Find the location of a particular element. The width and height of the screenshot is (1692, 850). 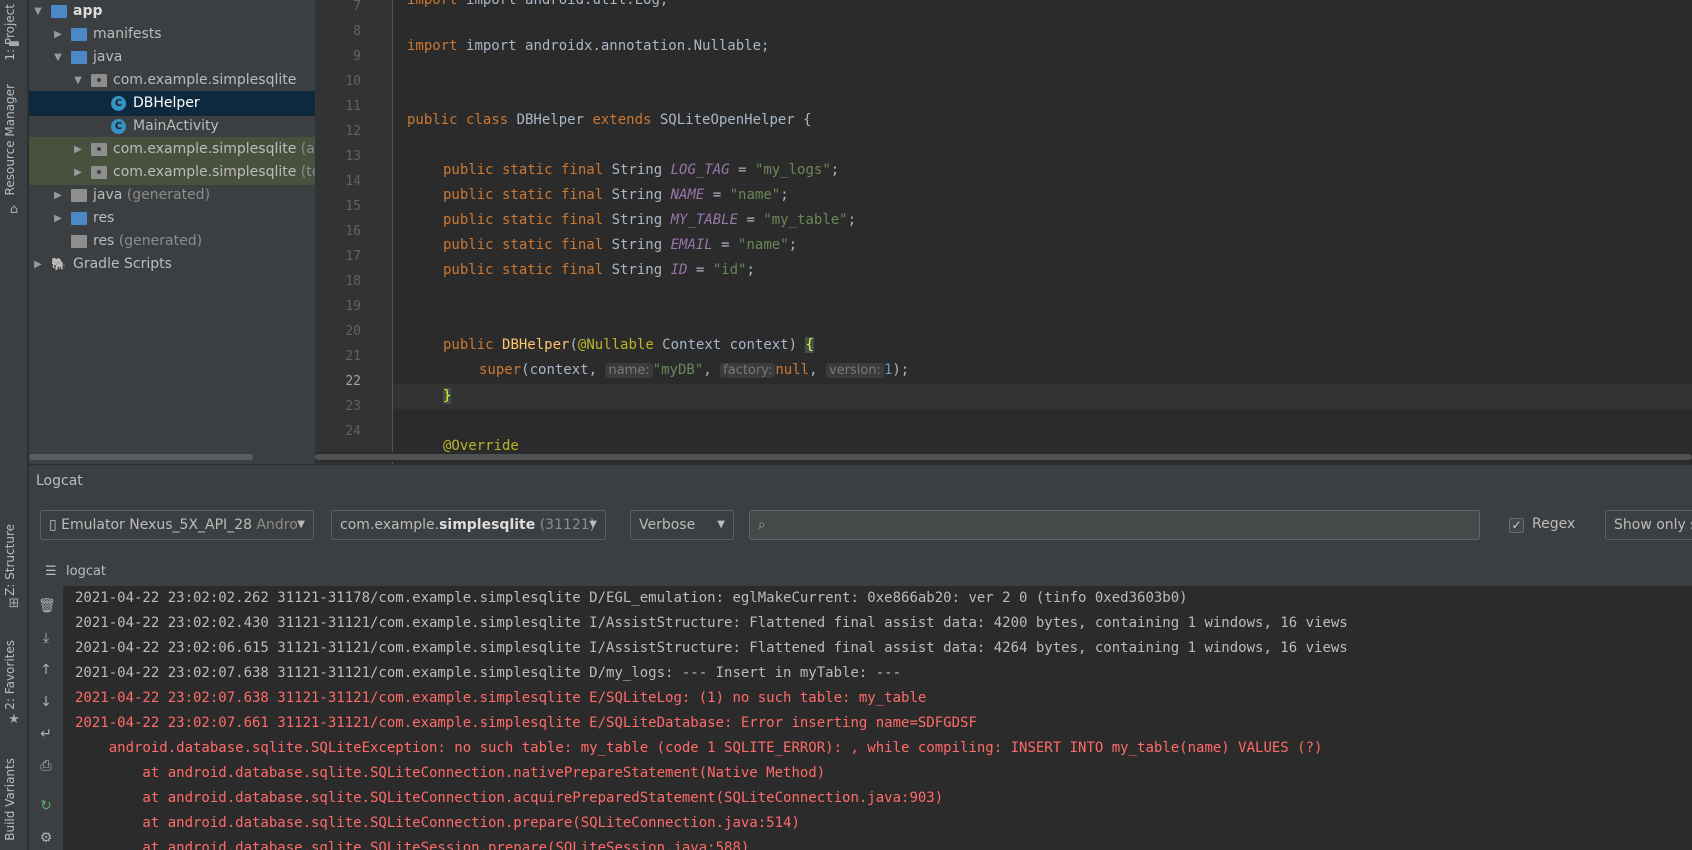

restart-icon: ↻ is located at coordinates (46, 806).